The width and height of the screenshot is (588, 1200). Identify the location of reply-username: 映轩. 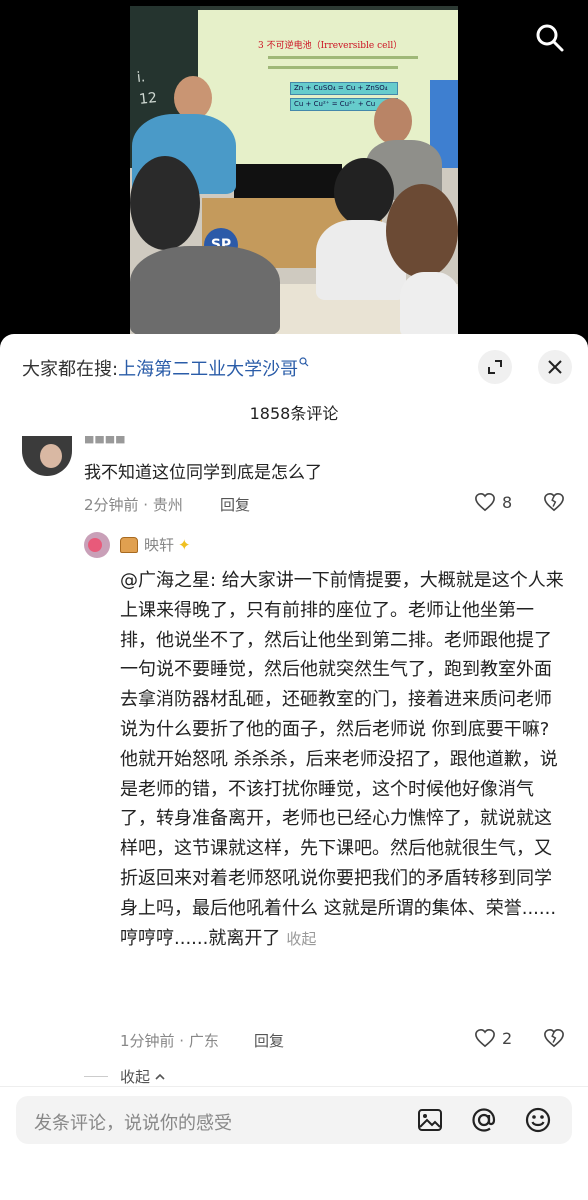
(159, 545).